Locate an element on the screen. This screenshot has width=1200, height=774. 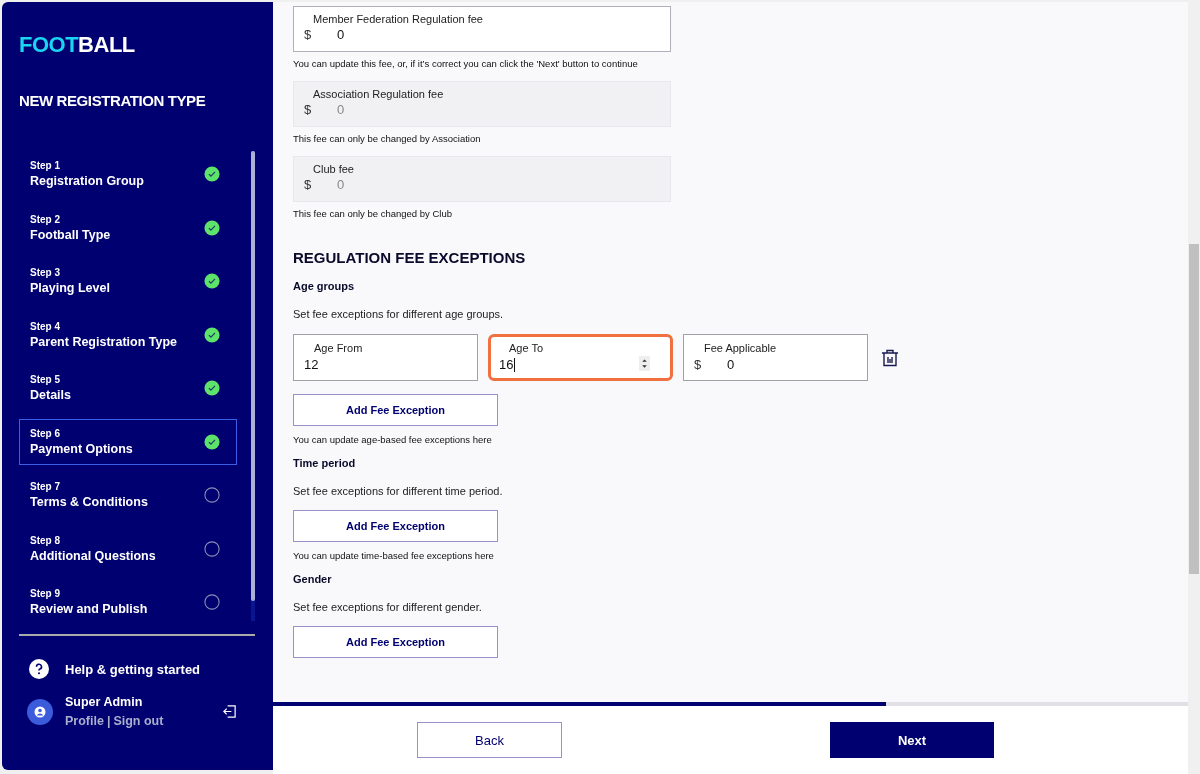
step-label: Additional Questions is located at coordinates (93, 555).